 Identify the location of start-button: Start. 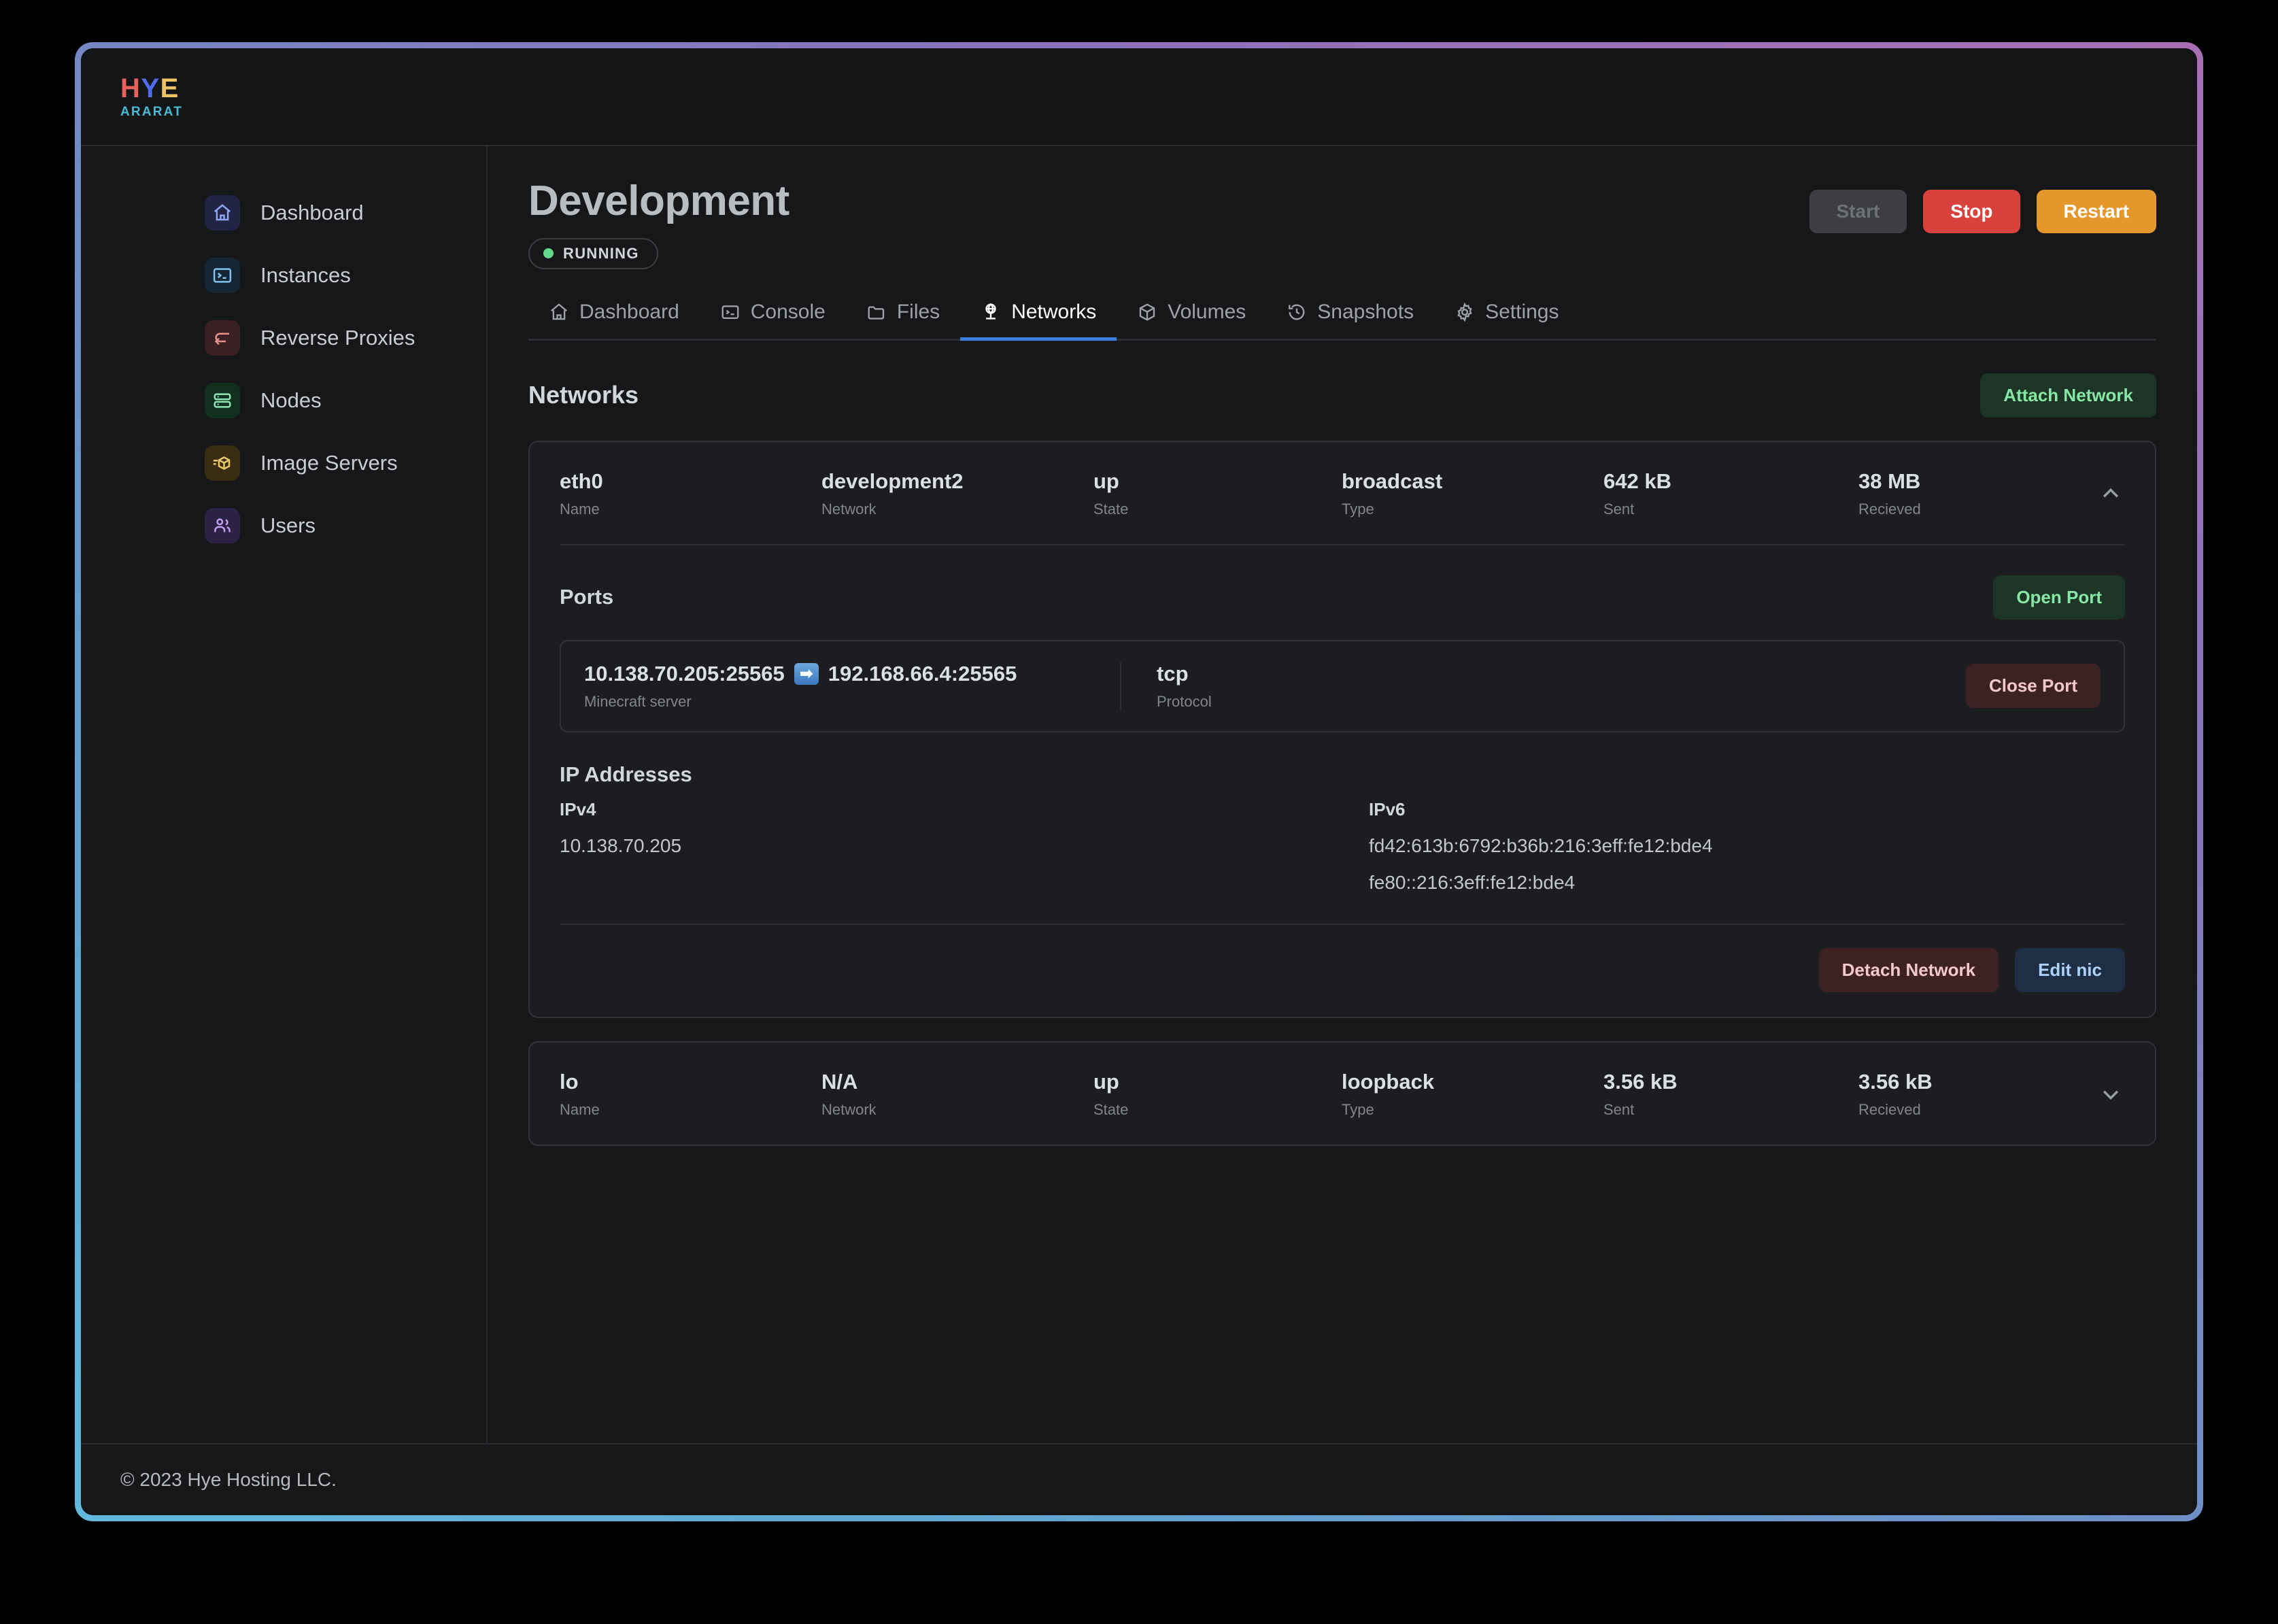
(1858, 211).